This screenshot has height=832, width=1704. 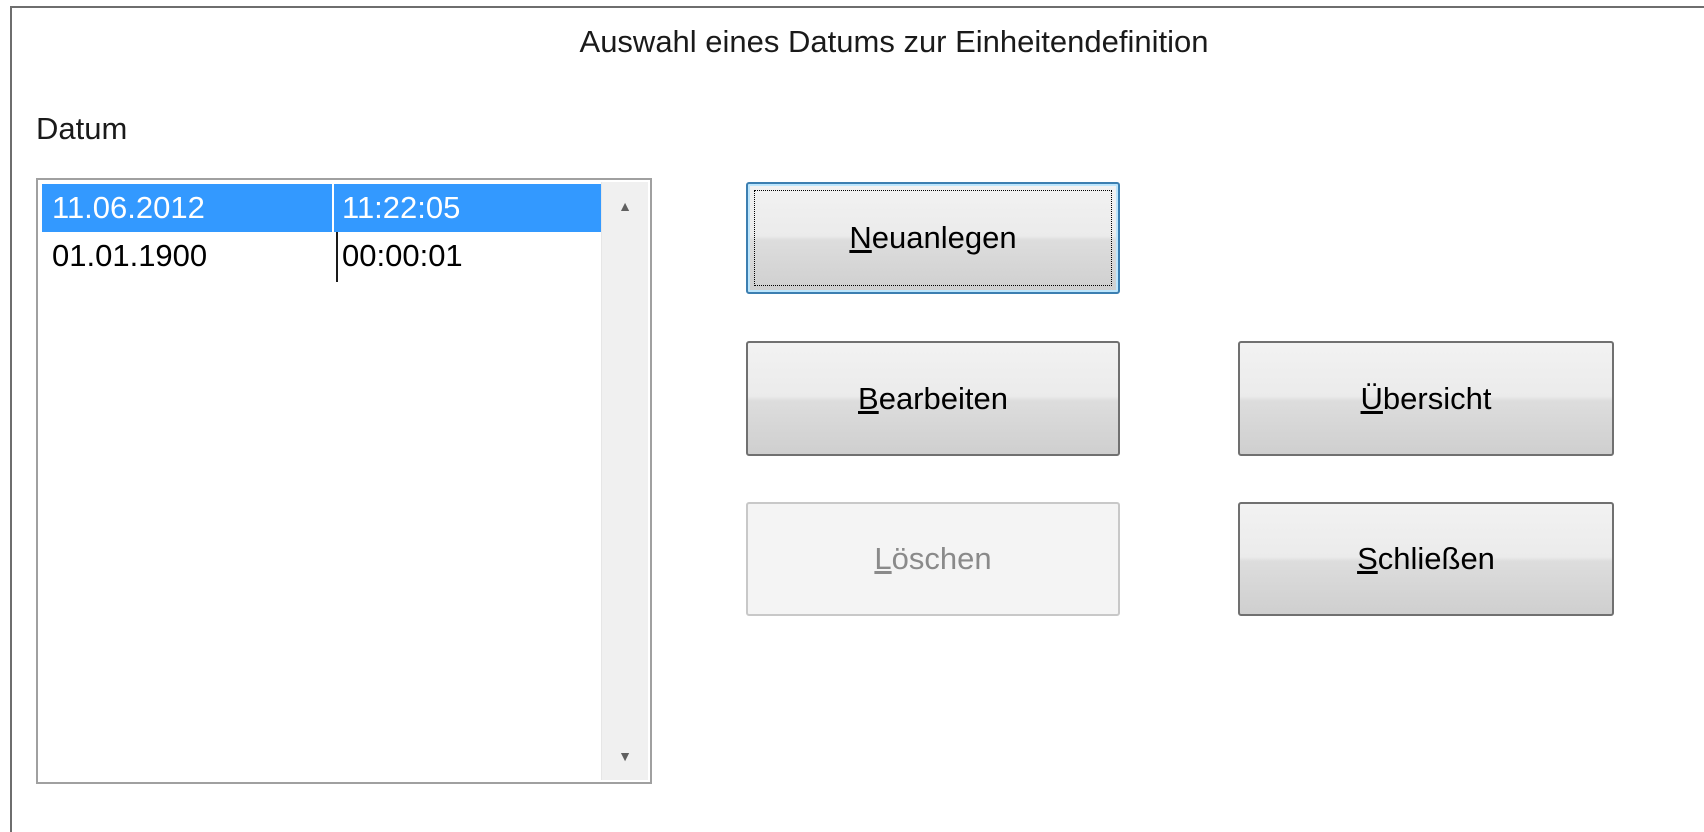 I want to click on loeschen-button: Löschen, so click(x=933, y=559).